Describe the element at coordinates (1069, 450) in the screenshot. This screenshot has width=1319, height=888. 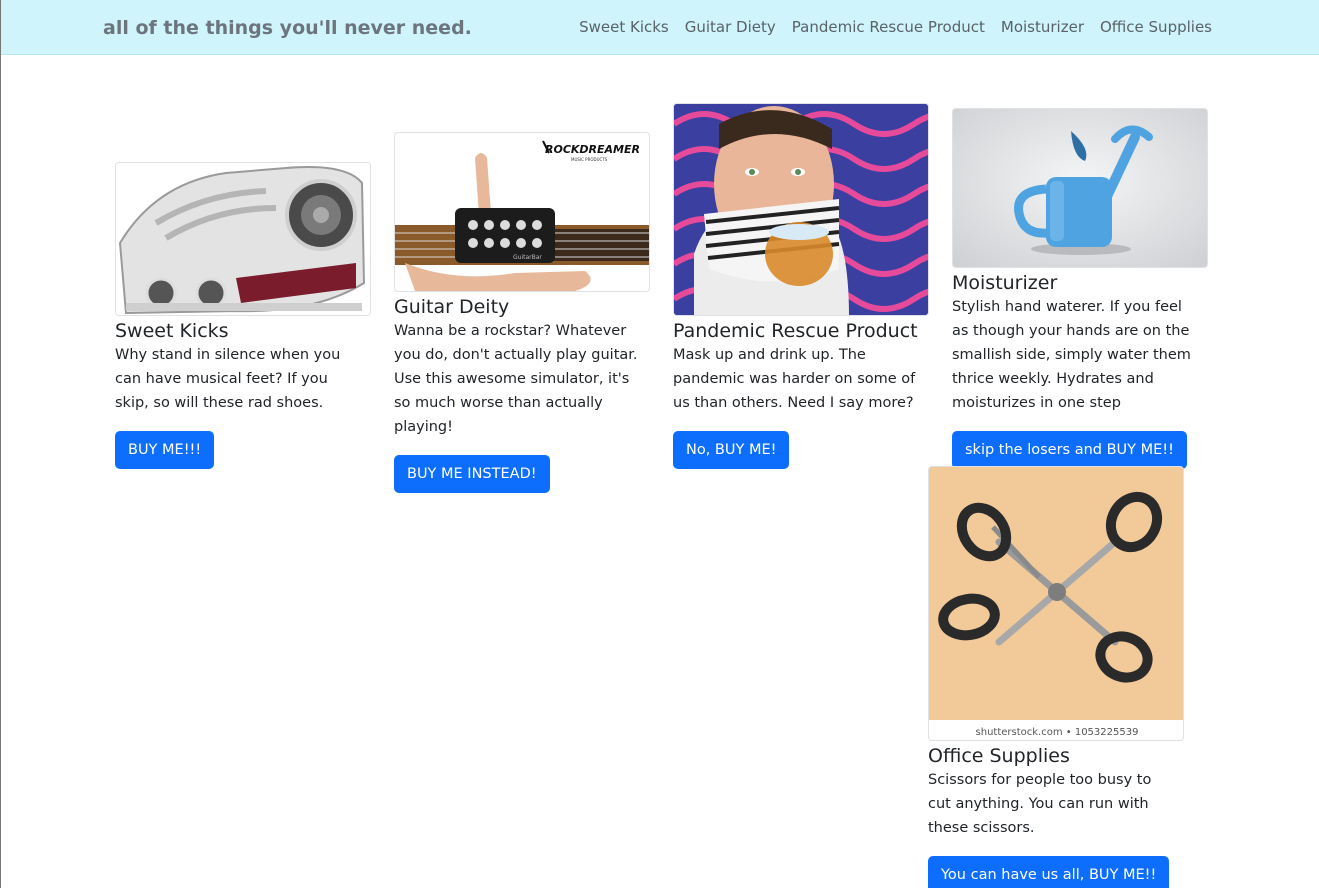
I see `skip-losers-buy-button: skip the losers and BUY ME!!` at that location.